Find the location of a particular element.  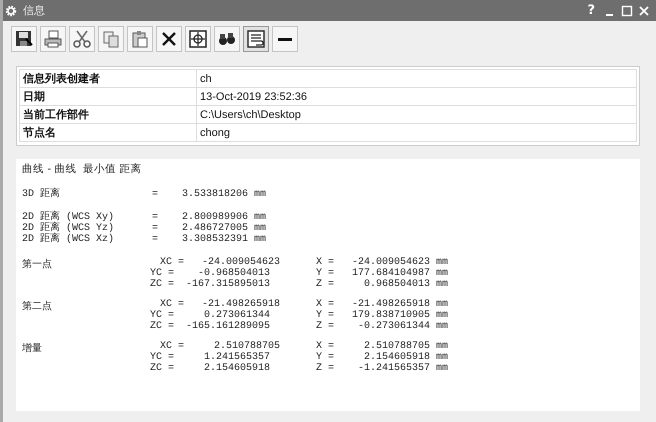

distance-label: 2D 距离 (WCS Xz) is located at coordinates (69, 239).